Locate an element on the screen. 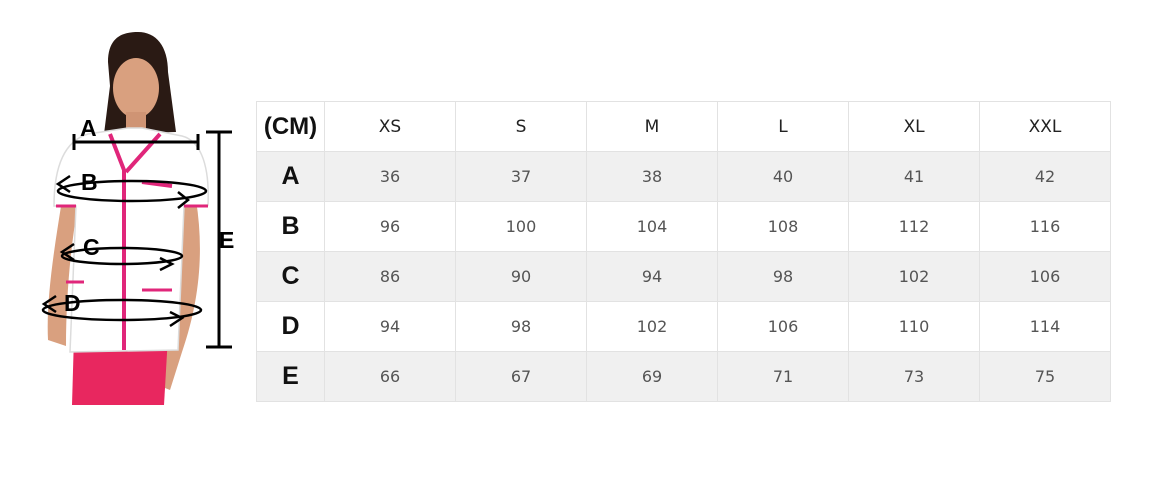  face is located at coordinates (136, 88).